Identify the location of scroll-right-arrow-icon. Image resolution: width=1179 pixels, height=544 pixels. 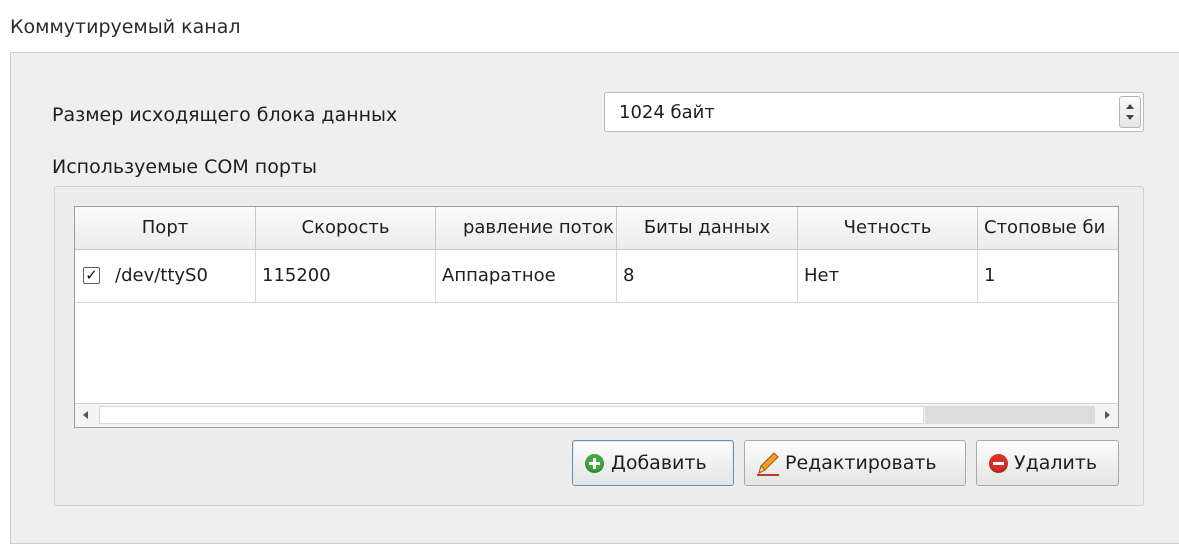
(1107, 415).